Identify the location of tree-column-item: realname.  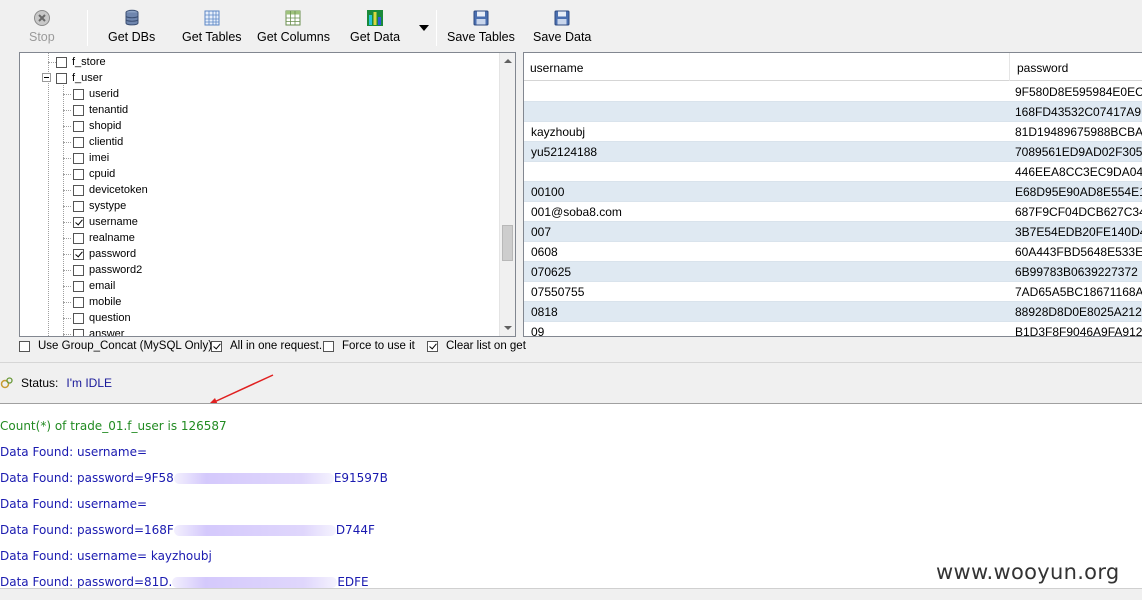
(104, 238).